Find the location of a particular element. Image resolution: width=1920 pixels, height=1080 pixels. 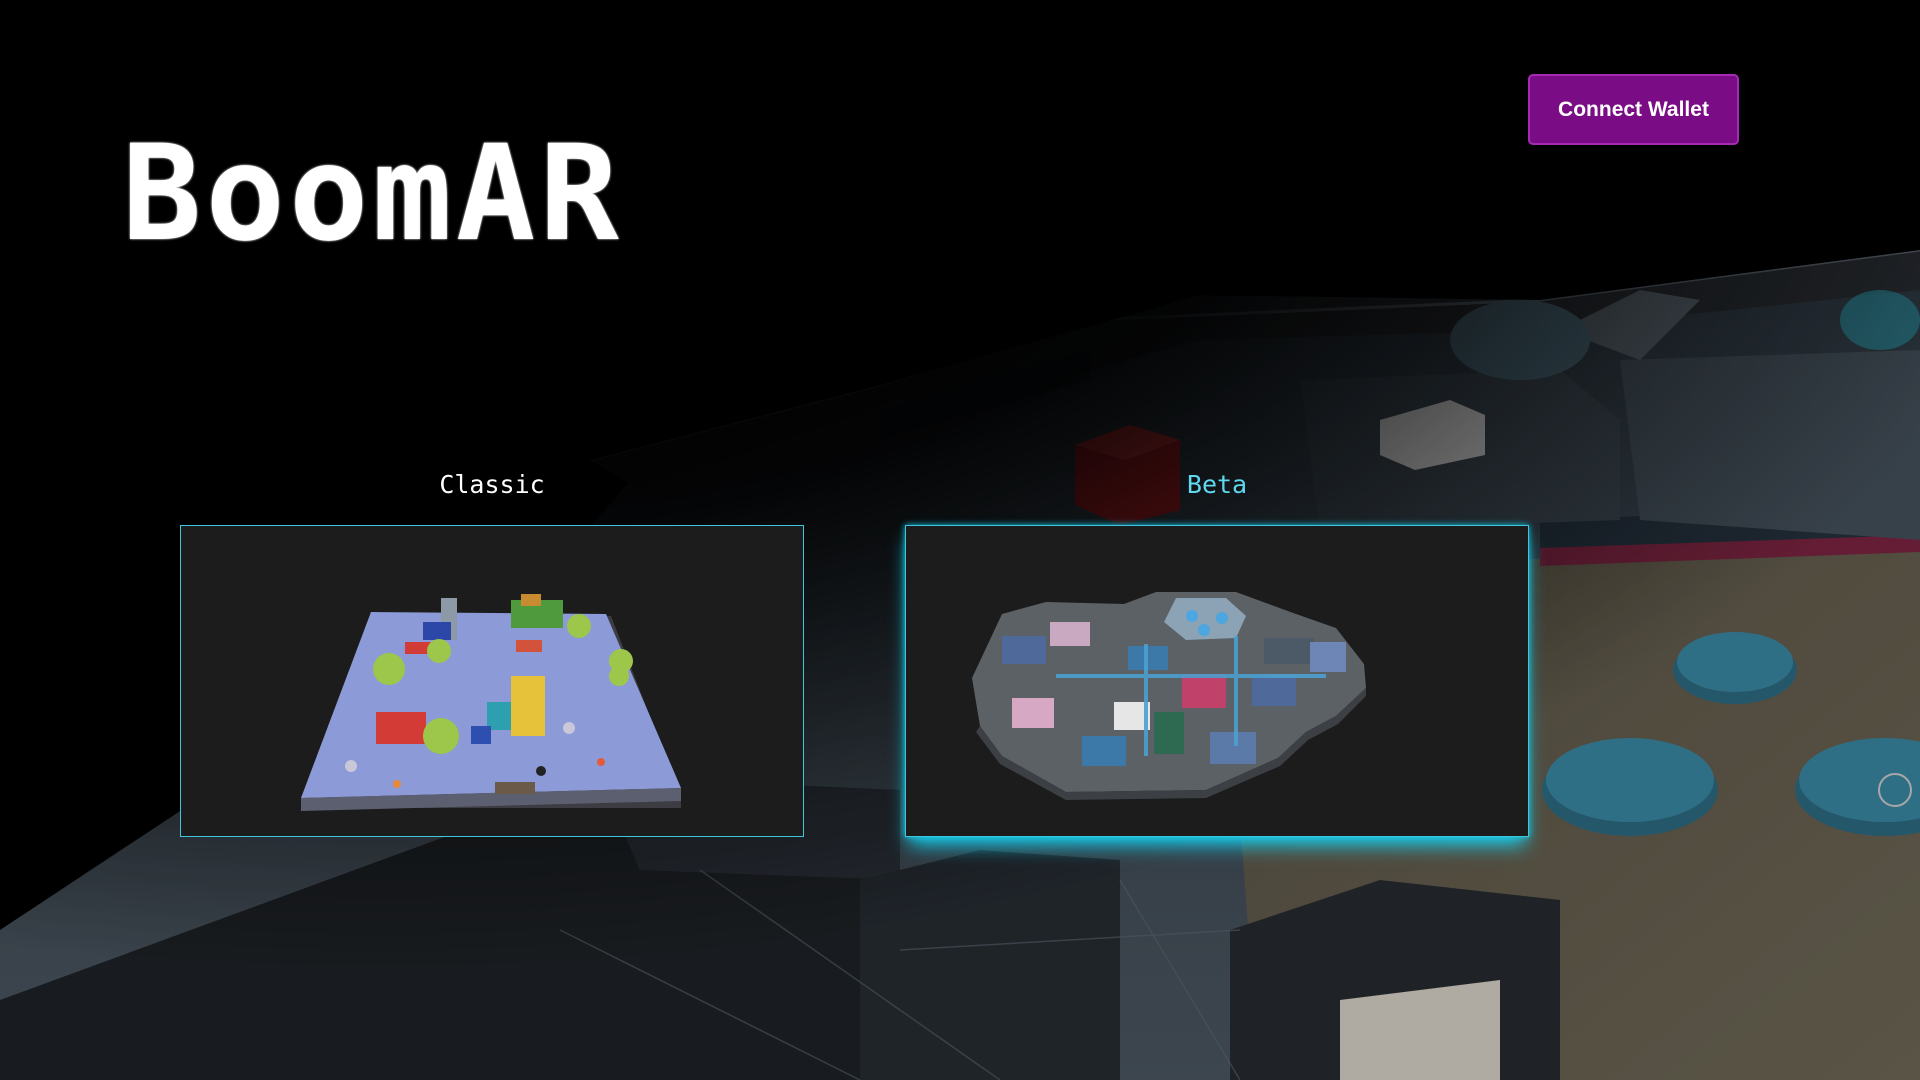

map-label-classic: Classic is located at coordinates (492, 484).